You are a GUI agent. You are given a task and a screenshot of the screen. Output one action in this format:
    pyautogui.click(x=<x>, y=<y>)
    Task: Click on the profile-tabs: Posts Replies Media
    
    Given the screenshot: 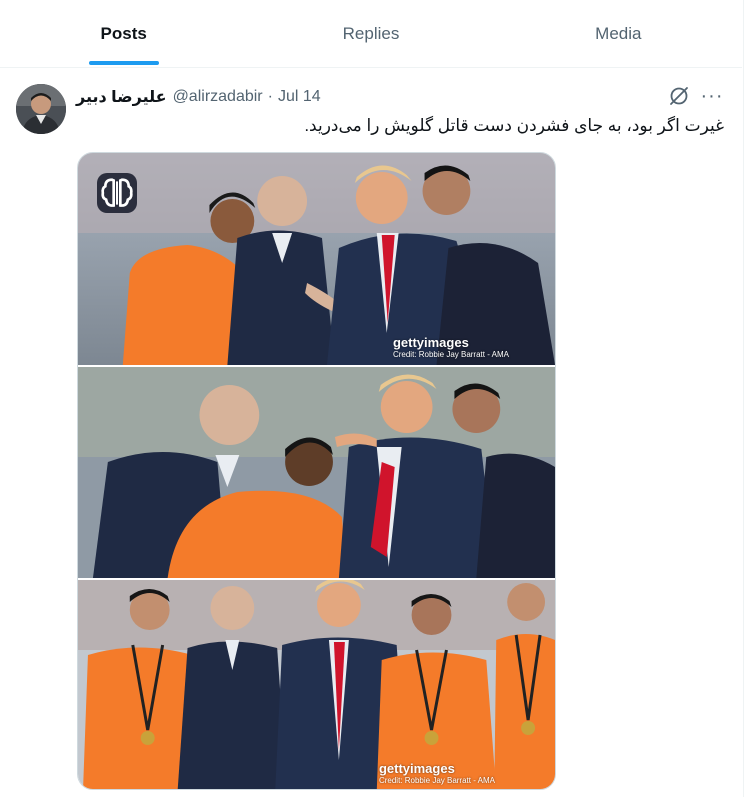 What is the action you would take?
    pyautogui.click(x=371, y=34)
    